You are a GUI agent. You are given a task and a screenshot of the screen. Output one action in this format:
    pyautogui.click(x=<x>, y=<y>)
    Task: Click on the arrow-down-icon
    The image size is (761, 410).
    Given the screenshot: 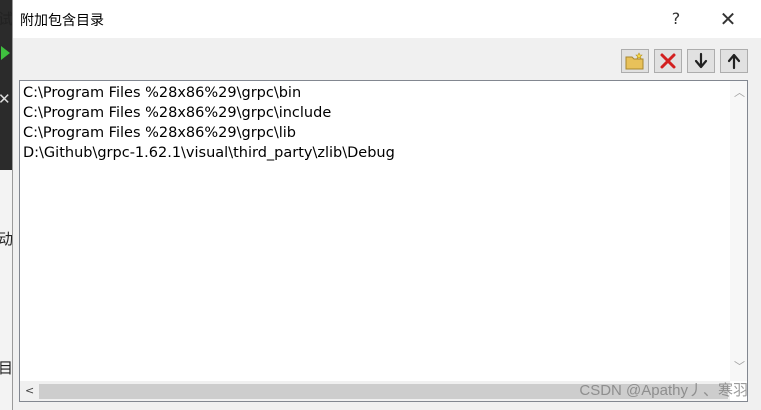 What is the action you would take?
    pyautogui.click(x=701, y=60)
    